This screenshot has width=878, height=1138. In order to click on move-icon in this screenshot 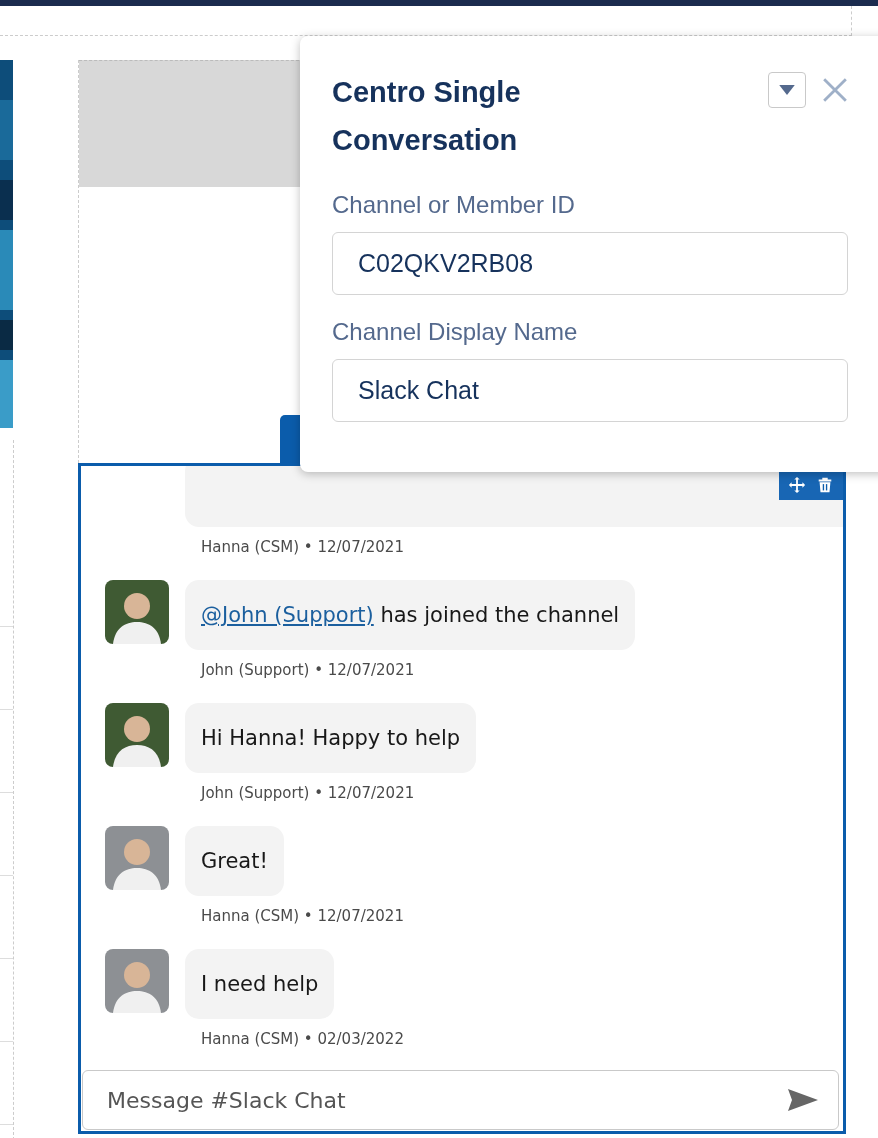, I will do `click(797, 485)`.